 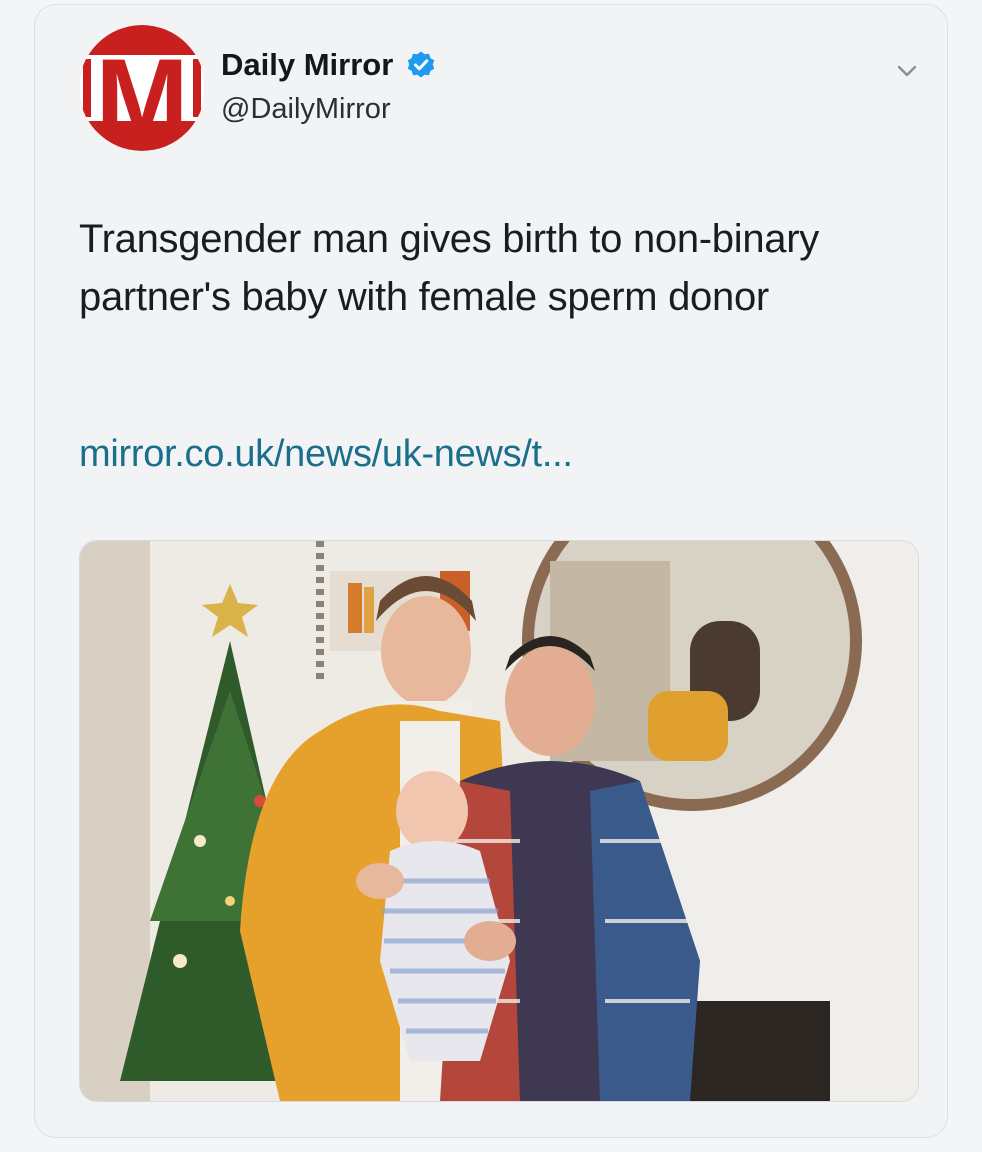 I want to click on author-block: Daily Mirror @DailyMirror, so click(x=328, y=86).